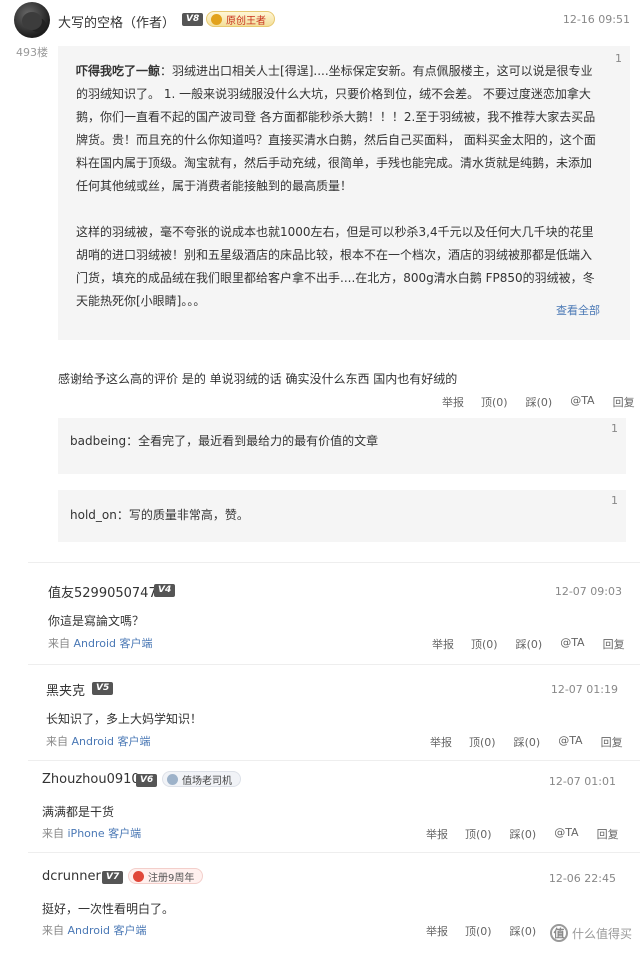 Image resolution: width=640 pixels, height=953 pixels. What do you see at coordinates (105, 833) in the screenshot?
I see `client-link: iPhone 客户端` at bounding box center [105, 833].